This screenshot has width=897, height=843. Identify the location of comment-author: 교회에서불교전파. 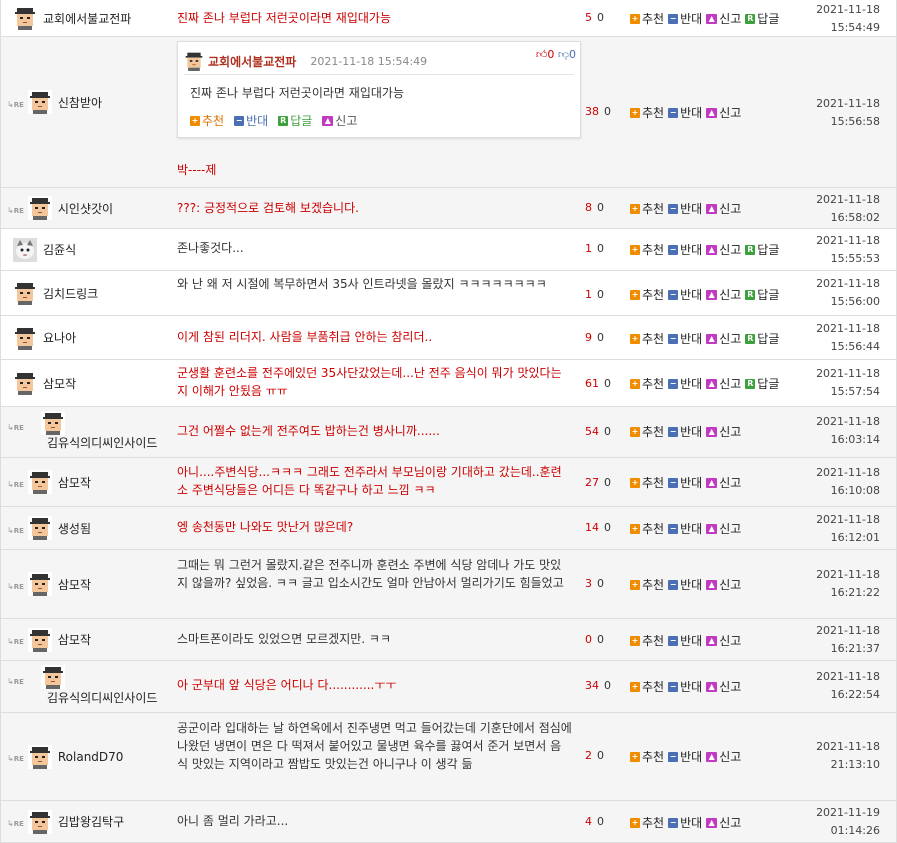
(72, 18).